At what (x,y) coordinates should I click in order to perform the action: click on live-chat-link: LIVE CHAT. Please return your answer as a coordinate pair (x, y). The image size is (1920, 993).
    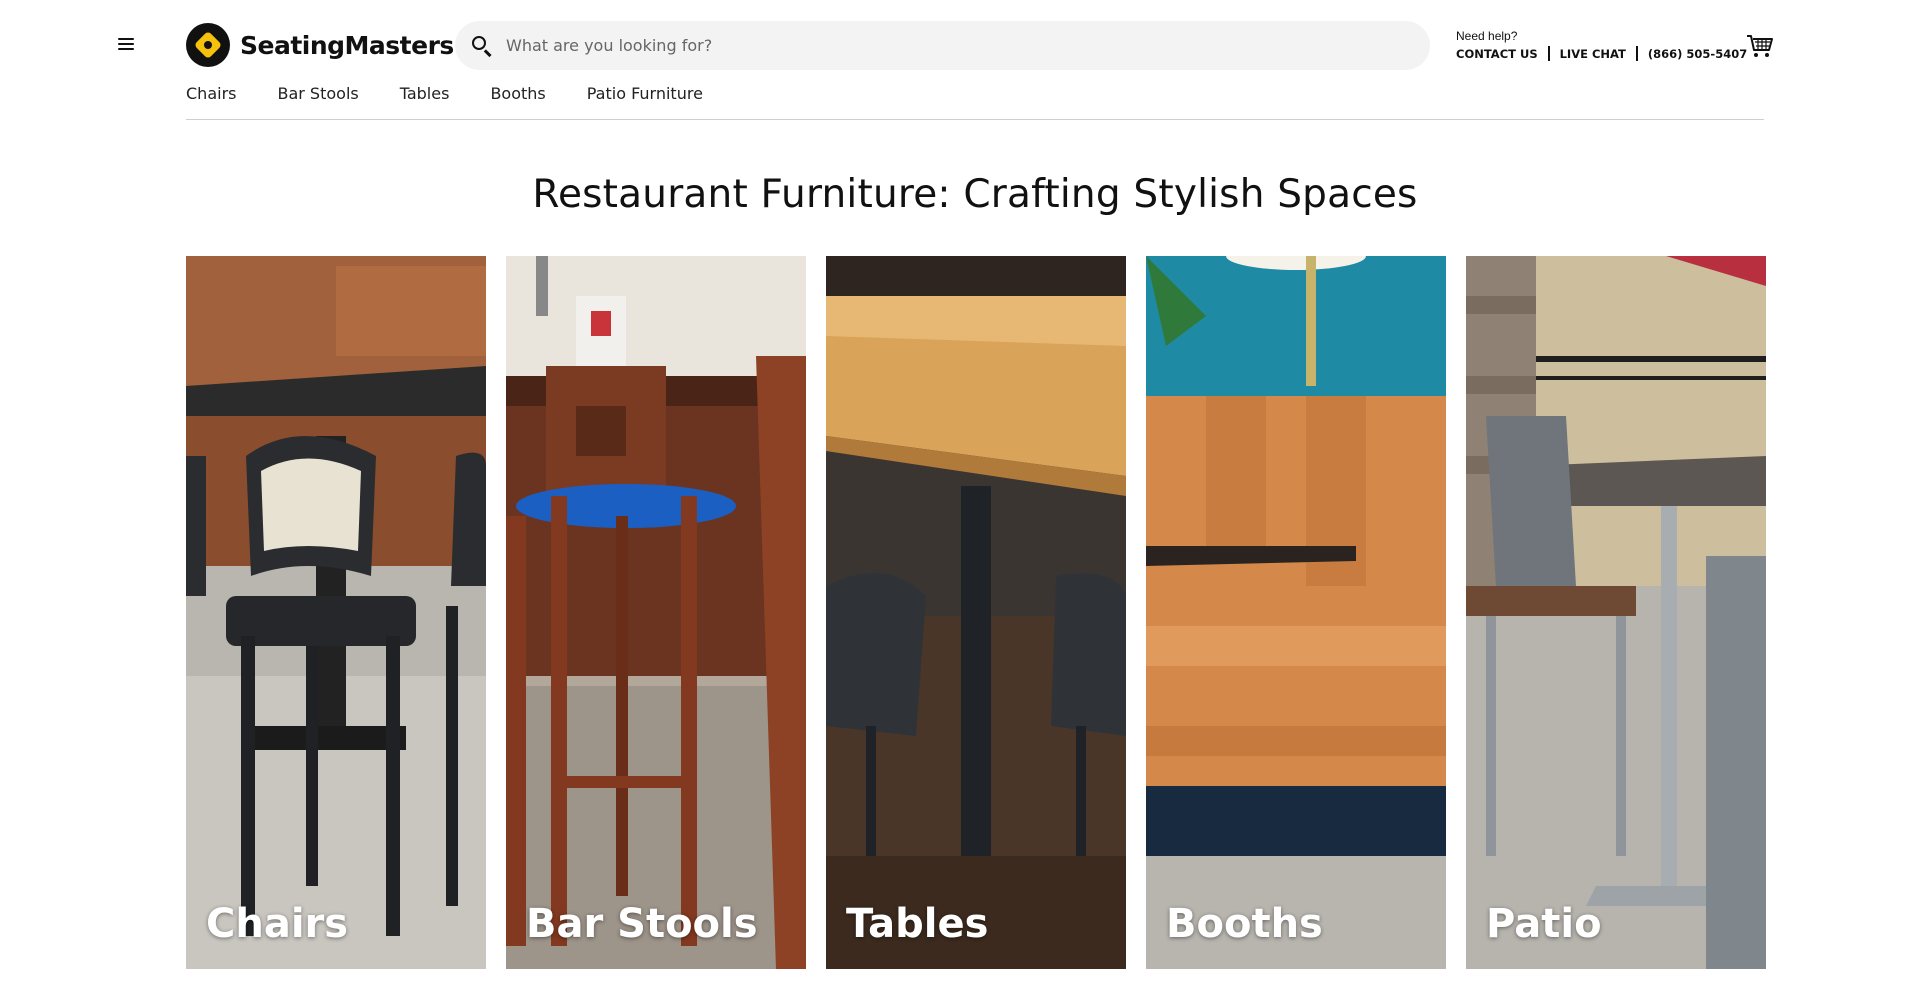
    Looking at the image, I should click on (1593, 54).